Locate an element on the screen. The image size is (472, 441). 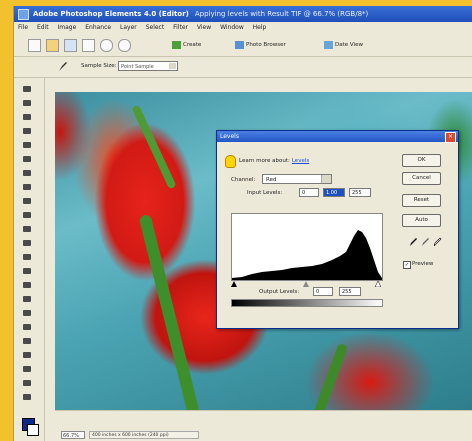
menu-edit: Edit is located at coordinates (43, 27).